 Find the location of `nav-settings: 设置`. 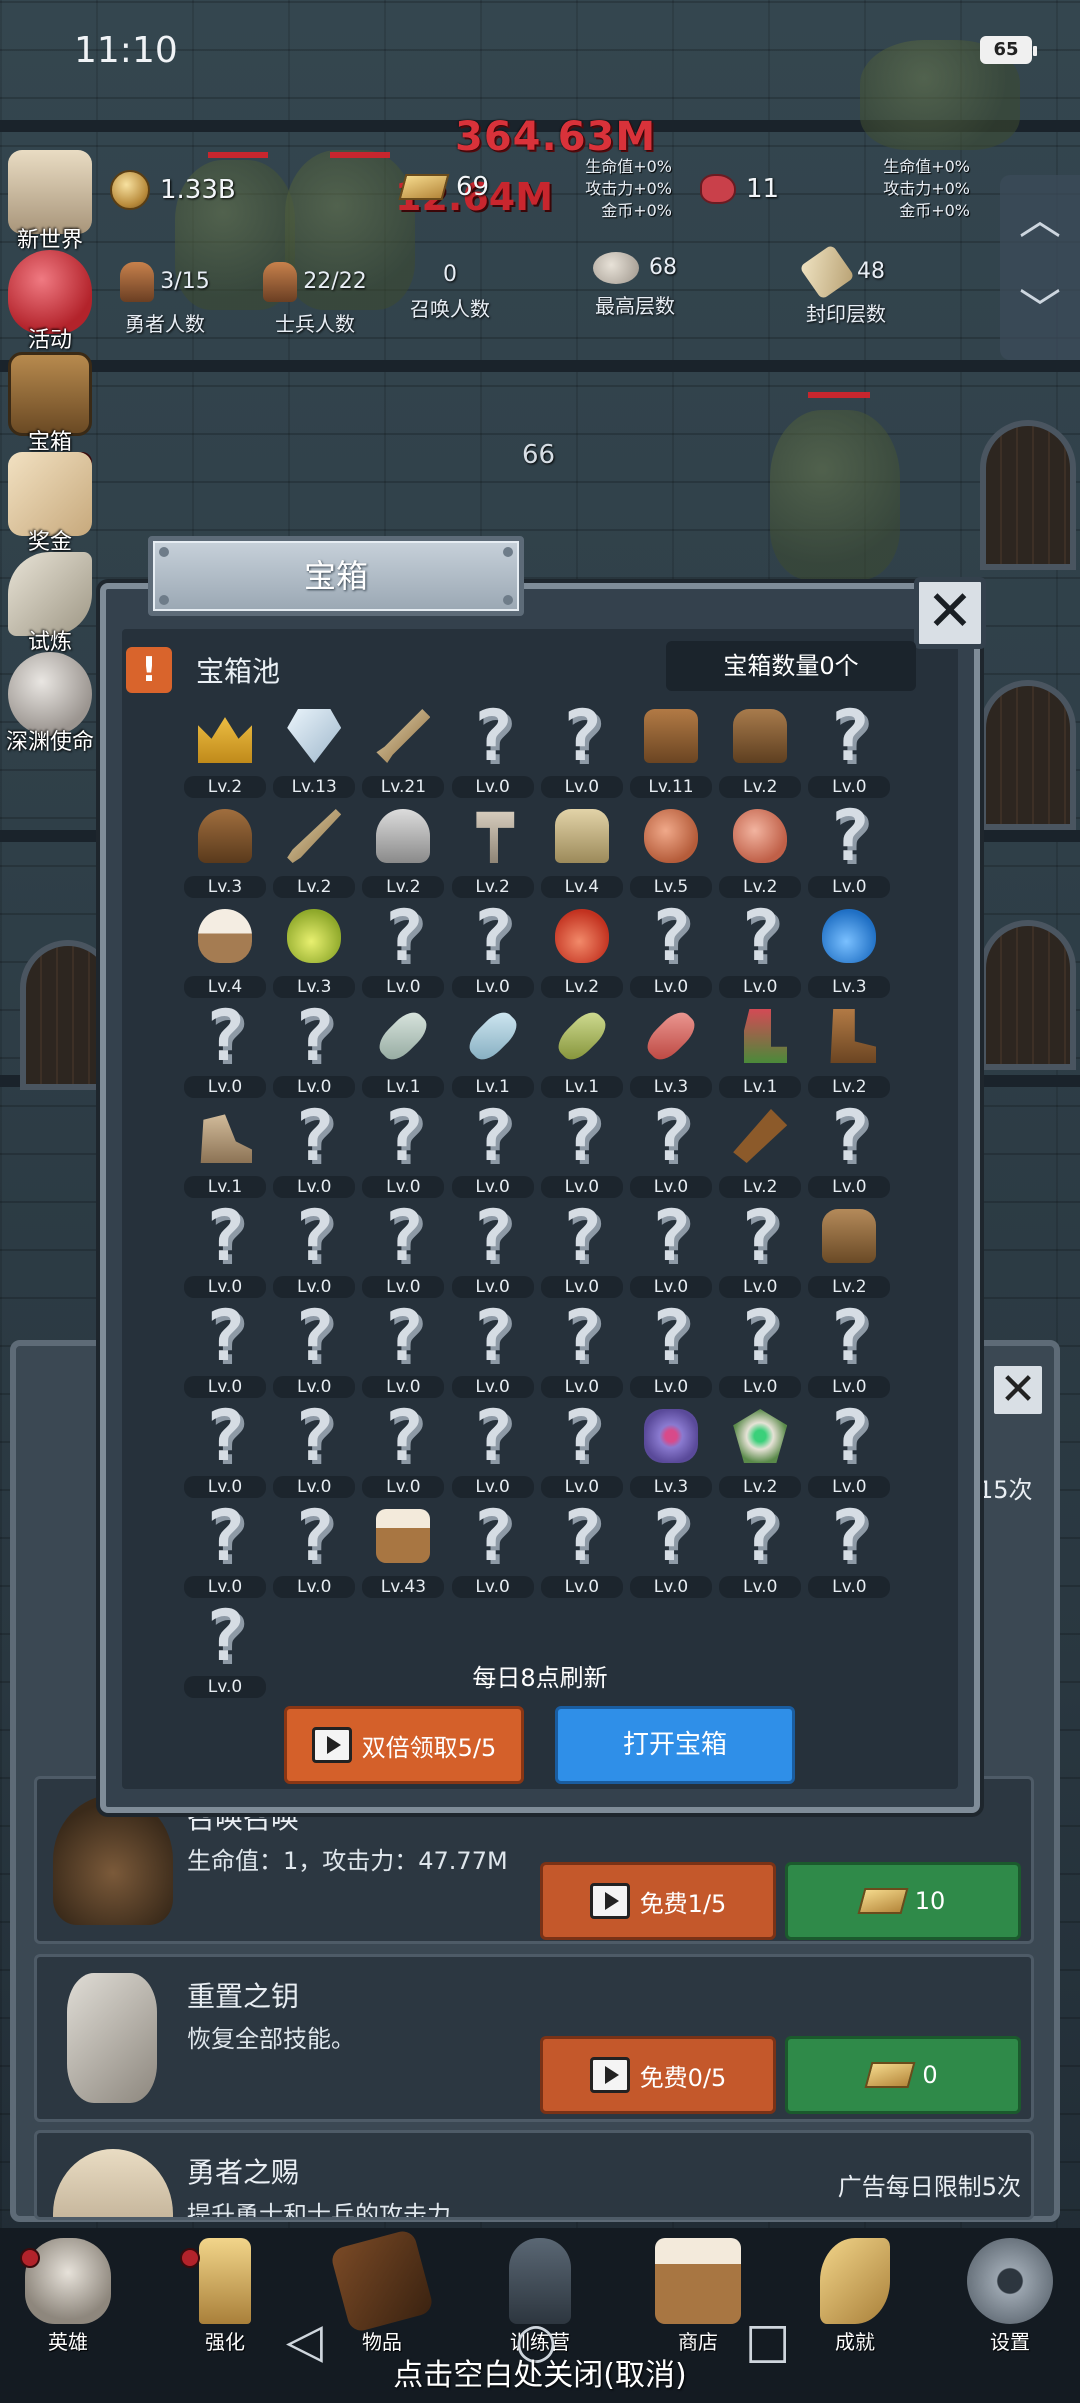

nav-settings: 设置 is located at coordinates (1010, 2296).